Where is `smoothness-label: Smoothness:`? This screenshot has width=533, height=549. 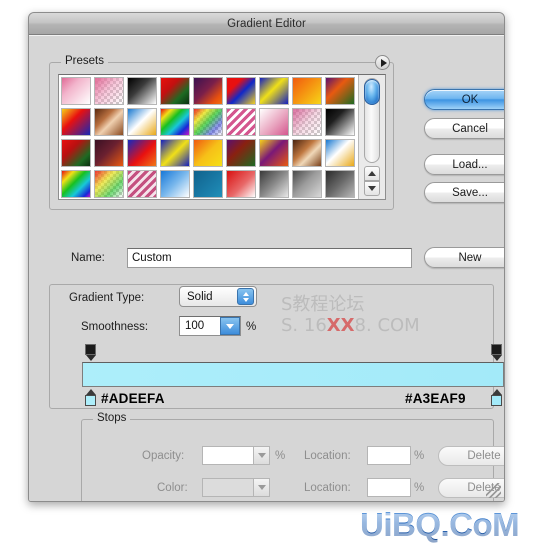 smoothness-label: Smoothness: is located at coordinates (115, 327).